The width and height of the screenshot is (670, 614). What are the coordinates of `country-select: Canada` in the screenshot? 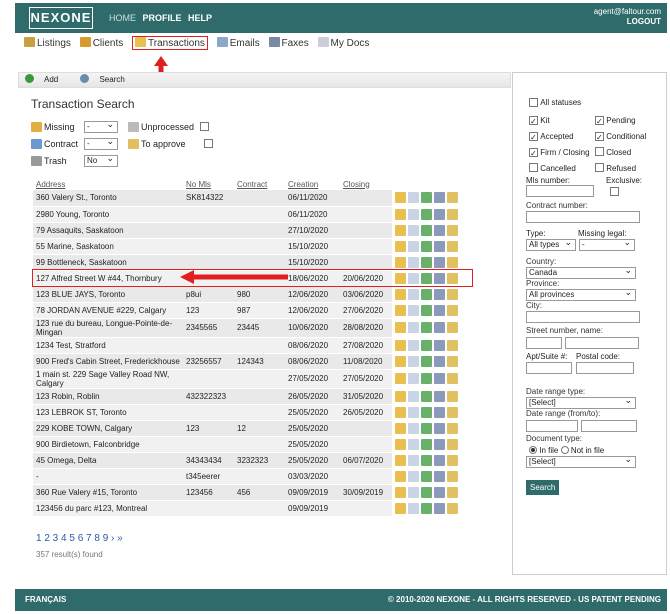 It's located at (581, 272).